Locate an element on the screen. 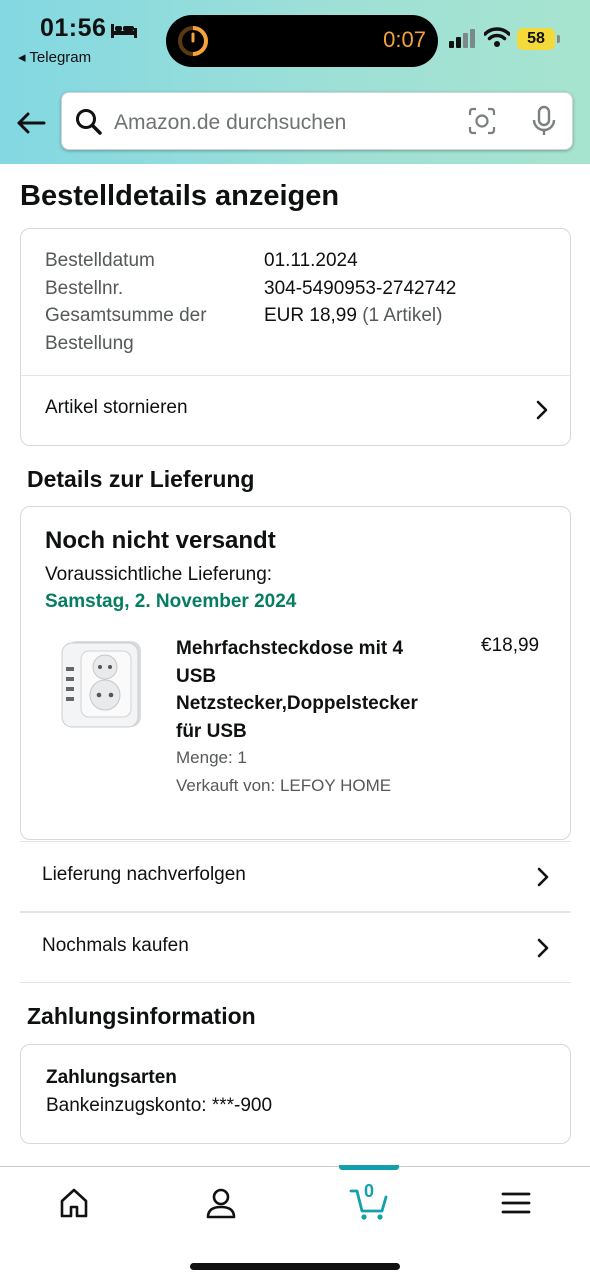 This screenshot has height=1280, width=590. page-title: Bestelldetails anzeigen is located at coordinates (180, 196).